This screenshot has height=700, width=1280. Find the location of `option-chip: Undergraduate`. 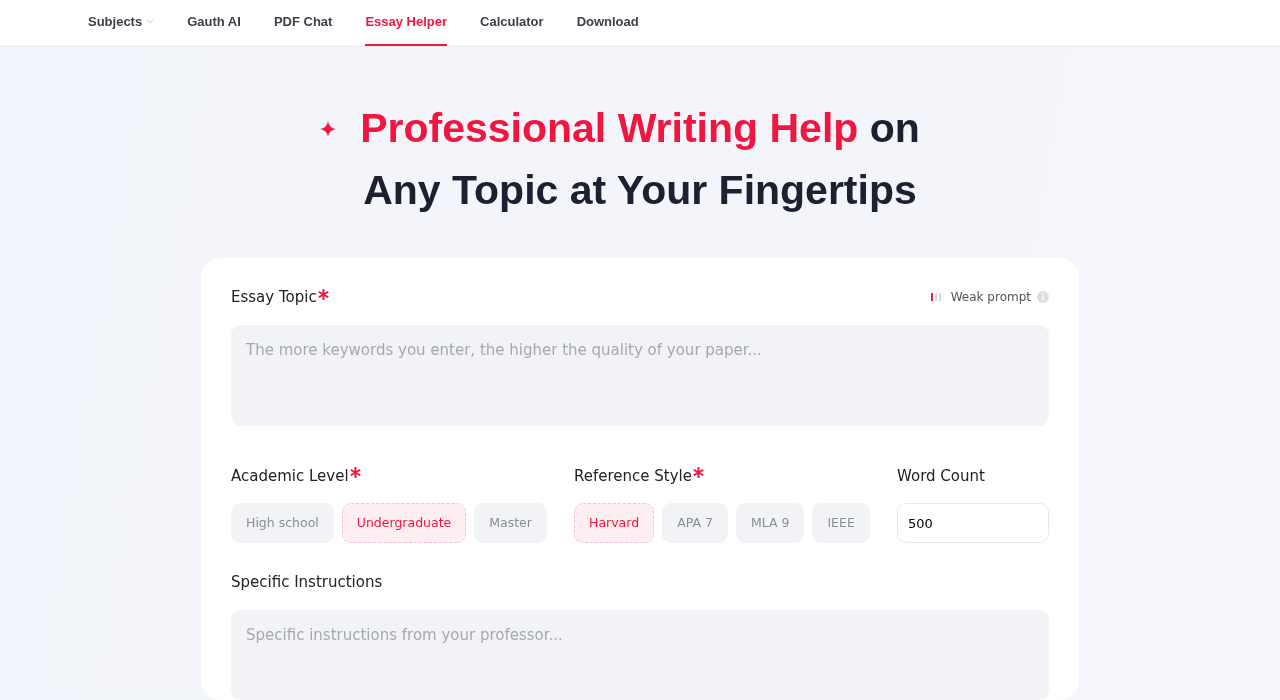

option-chip: Undergraduate is located at coordinates (404, 523).